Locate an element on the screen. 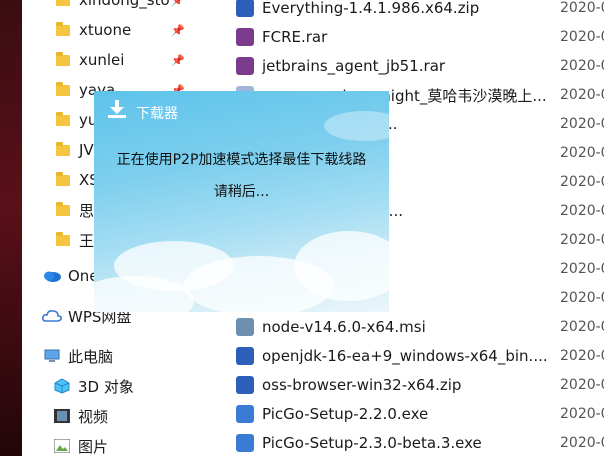 The image size is (604, 456). desktop-background-strip is located at coordinates (11, 228).